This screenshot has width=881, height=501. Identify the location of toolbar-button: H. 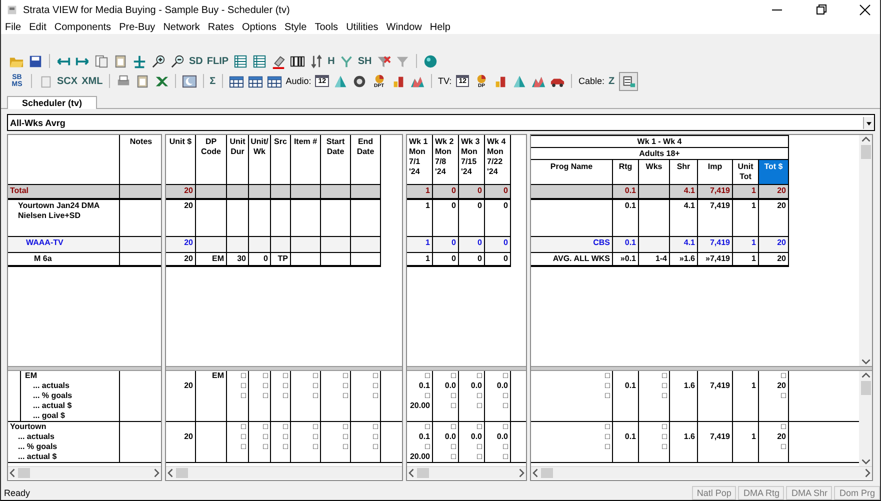
(331, 61).